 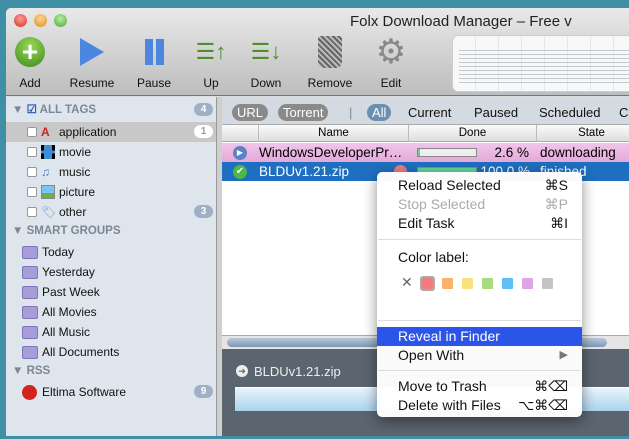 What do you see at coordinates (330, 52) in the screenshot?
I see `trash-icon` at bounding box center [330, 52].